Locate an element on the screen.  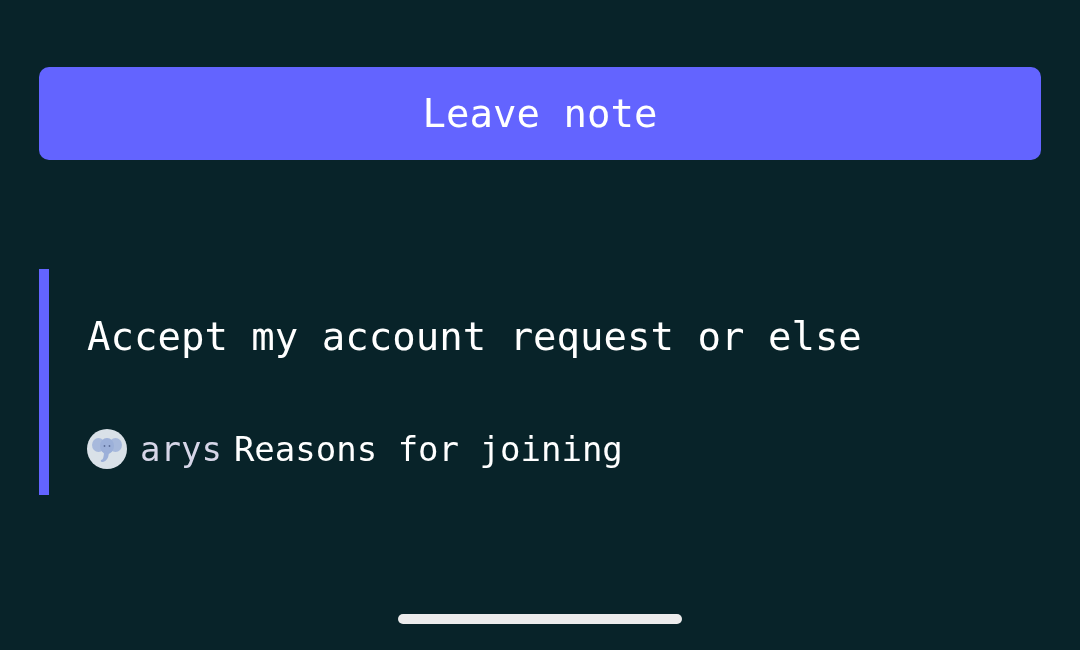
note-text: Accept my account request or else is located at coordinates (474, 336).